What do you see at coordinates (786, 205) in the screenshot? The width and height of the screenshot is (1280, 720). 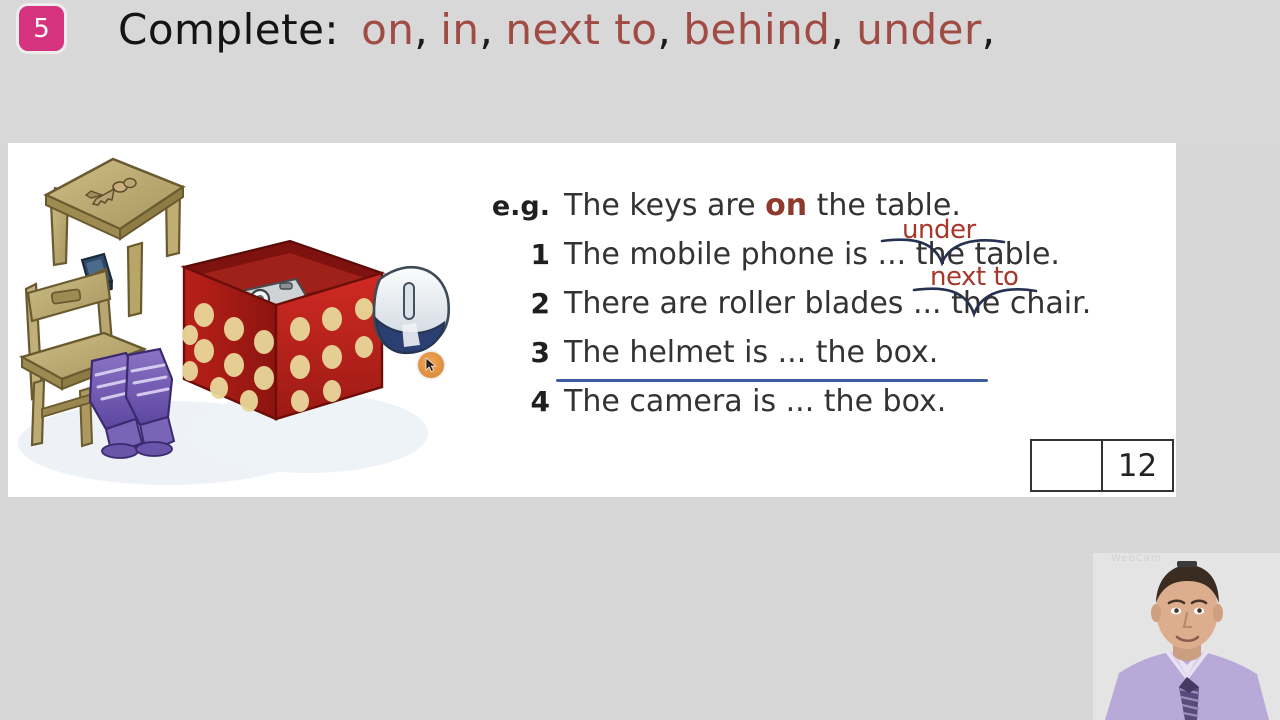 I see `example-answer: on` at bounding box center [786, 205].